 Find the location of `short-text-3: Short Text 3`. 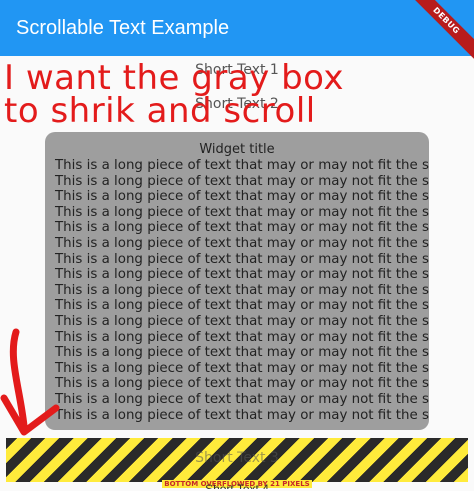

short-text-3: Short Text 3 is located at coordinates (237, 458).